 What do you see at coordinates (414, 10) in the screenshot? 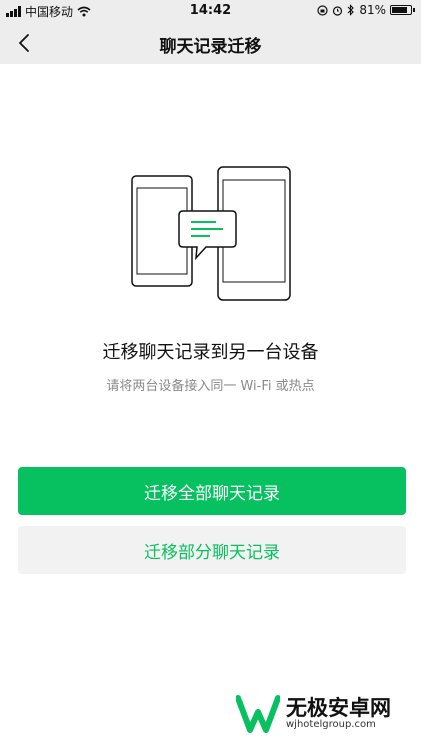
I see `battery-tip` at bounding box center [414, 10].